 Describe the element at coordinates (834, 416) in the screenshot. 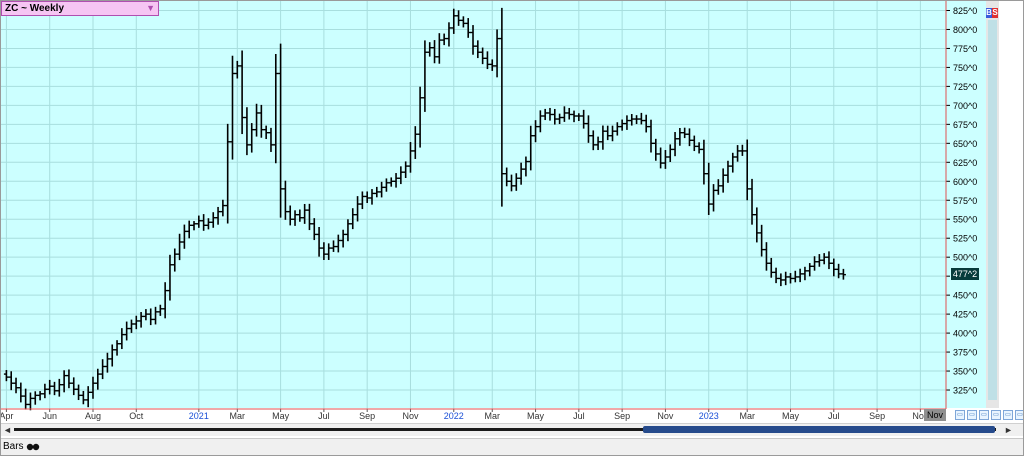

I see `month-label: Jul` at that location.